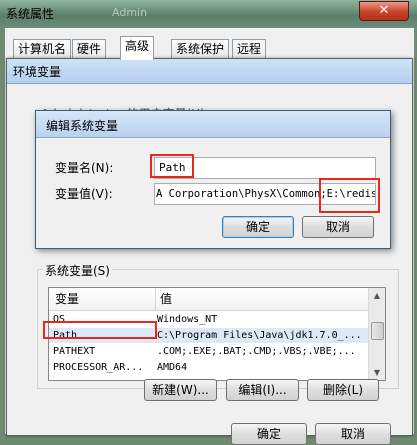 The image size is (417, 445). What do you see at coordinates (209, 367) in the screenshot?
I see `table-row: PROCESSOR_AR... AMD64` at bounding box center [209, 367].